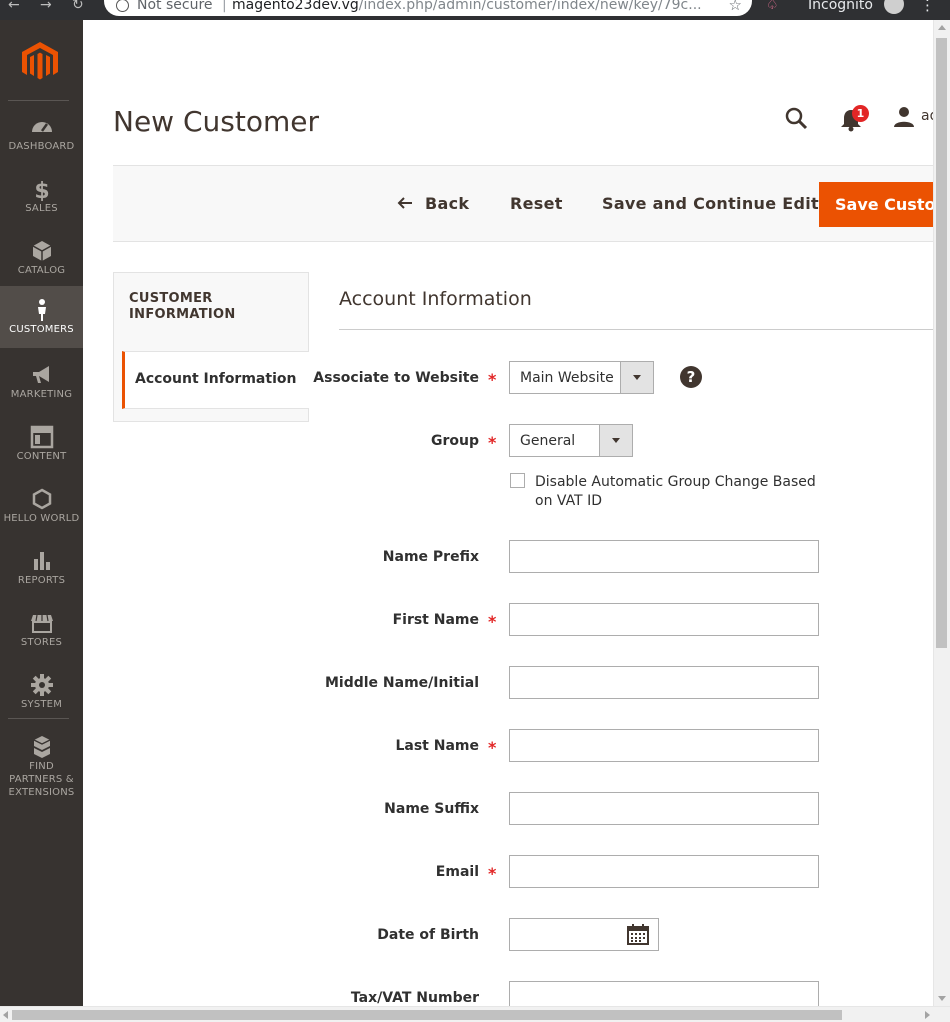  What do you see at coordinates (584, 934) in the screenshot?
I see `dob-input` at bounding box center [584, 934].